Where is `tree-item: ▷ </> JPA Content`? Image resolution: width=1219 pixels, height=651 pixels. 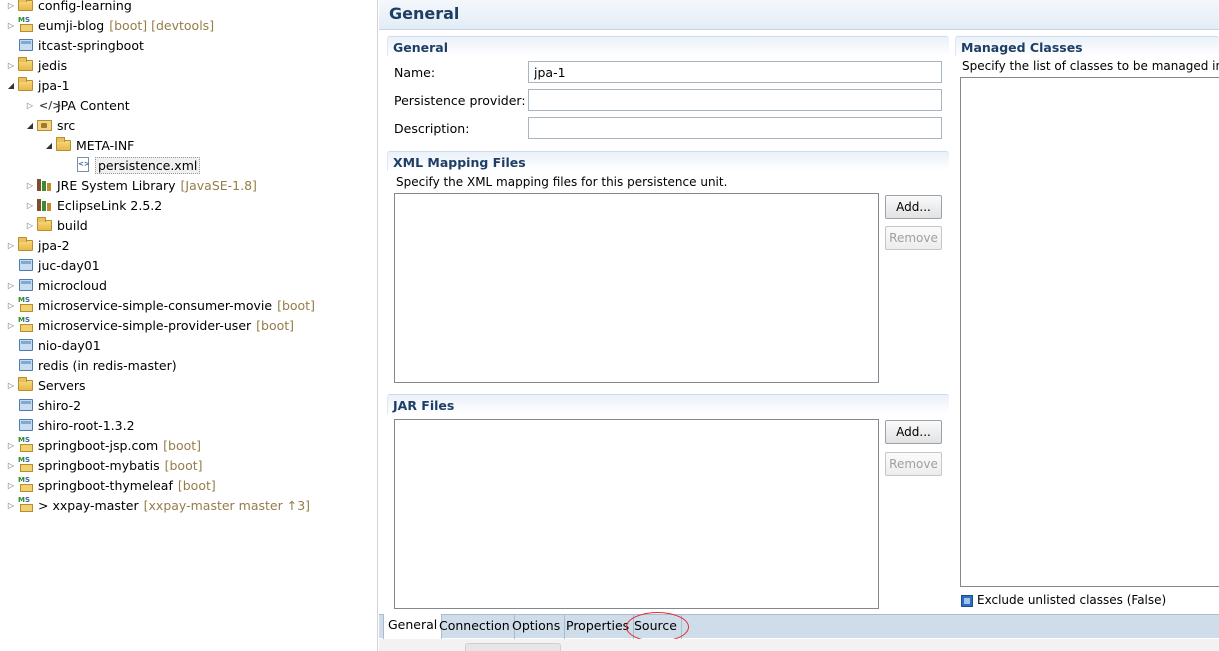 tree-item: ▷ </> JPA Content is located at coordinates (188, 105).